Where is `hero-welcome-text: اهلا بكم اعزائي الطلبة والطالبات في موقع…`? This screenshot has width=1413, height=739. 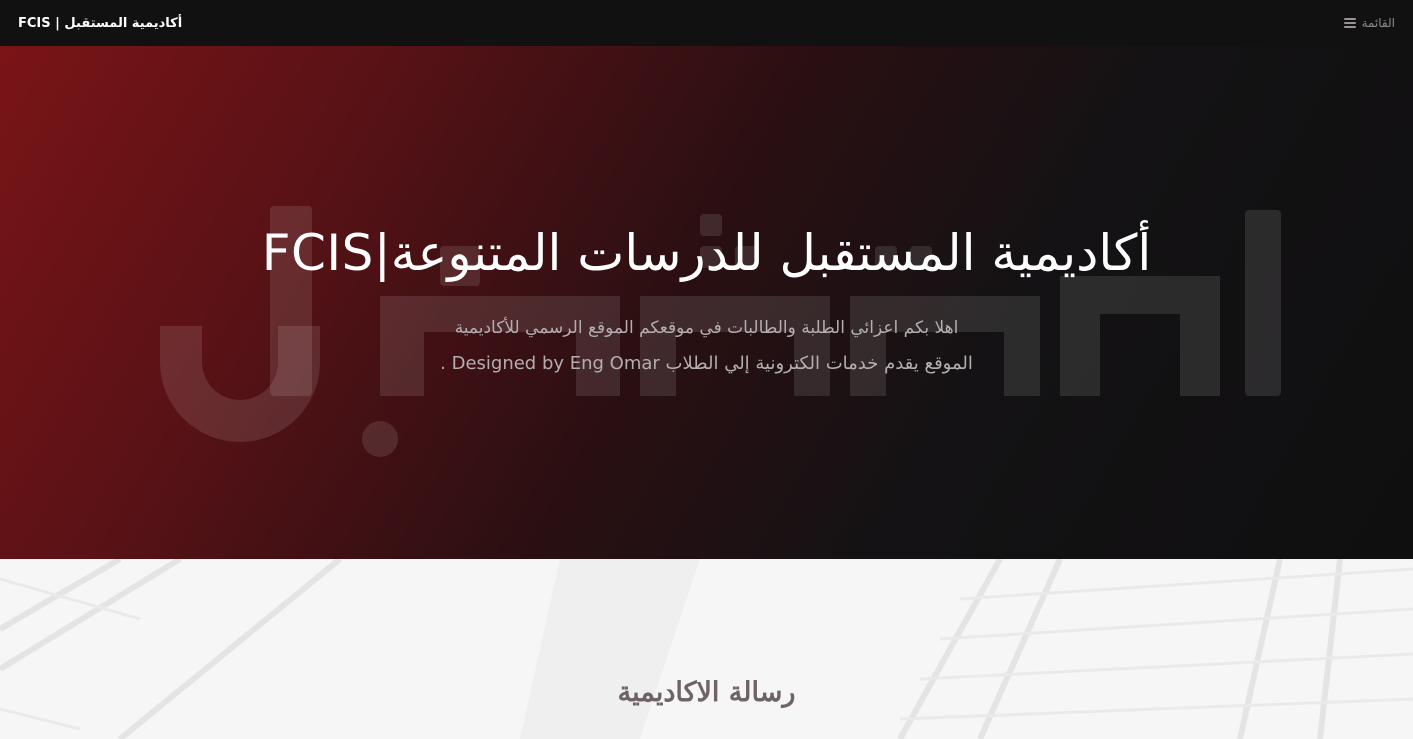
hero-welcome-text: اهلا بكم اعزائي الطلبة والطالبات في موقع… is located at coordinates (706, 328).